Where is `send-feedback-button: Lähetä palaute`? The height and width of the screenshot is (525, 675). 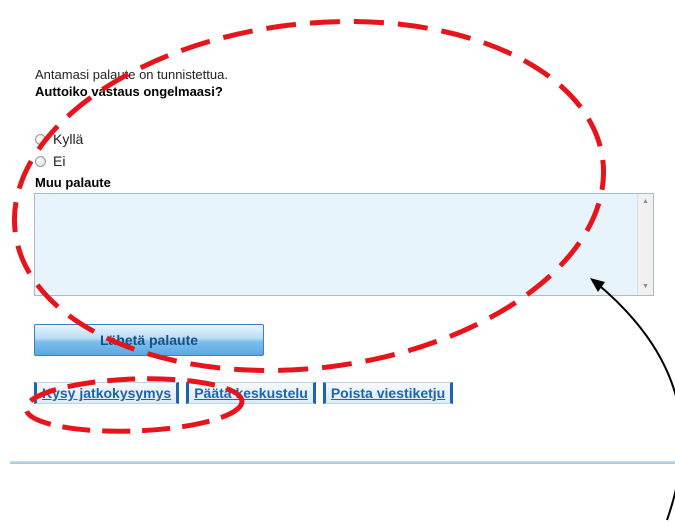
send-feedback-button: Lähetä palaute is located at coordinates (149, 340).